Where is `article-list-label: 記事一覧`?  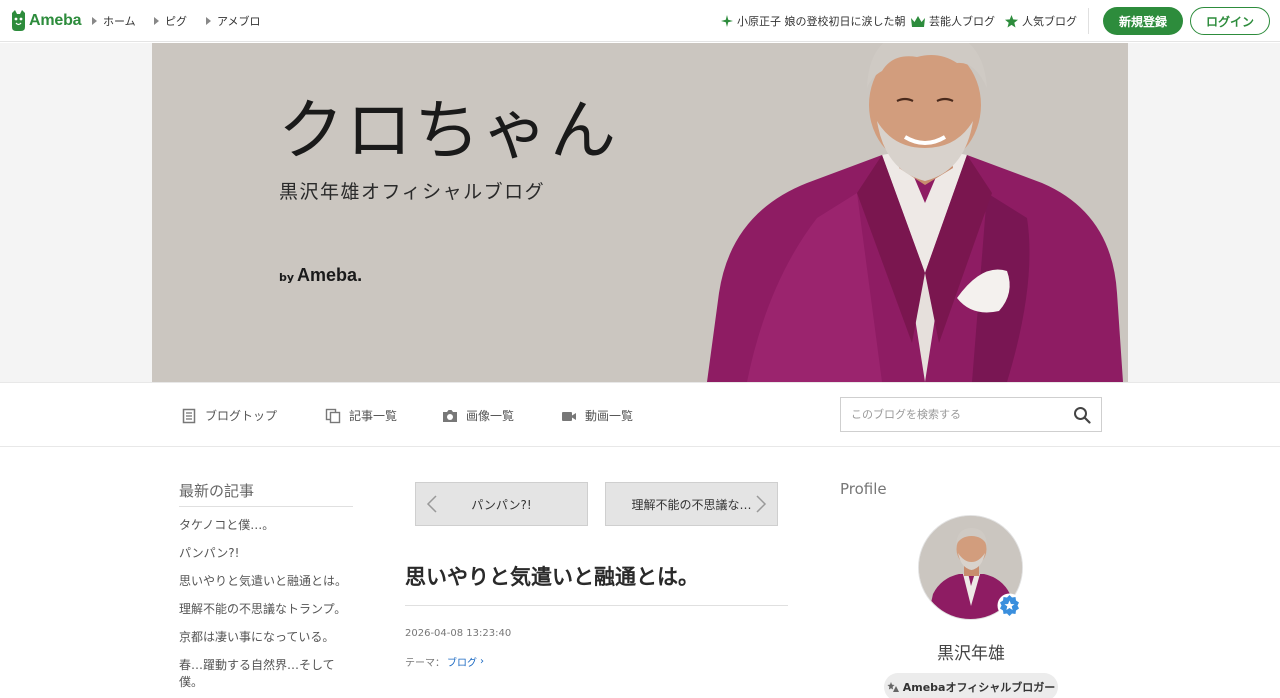 article-list-label: 記事一覧 is located at coordinates (373, 416).